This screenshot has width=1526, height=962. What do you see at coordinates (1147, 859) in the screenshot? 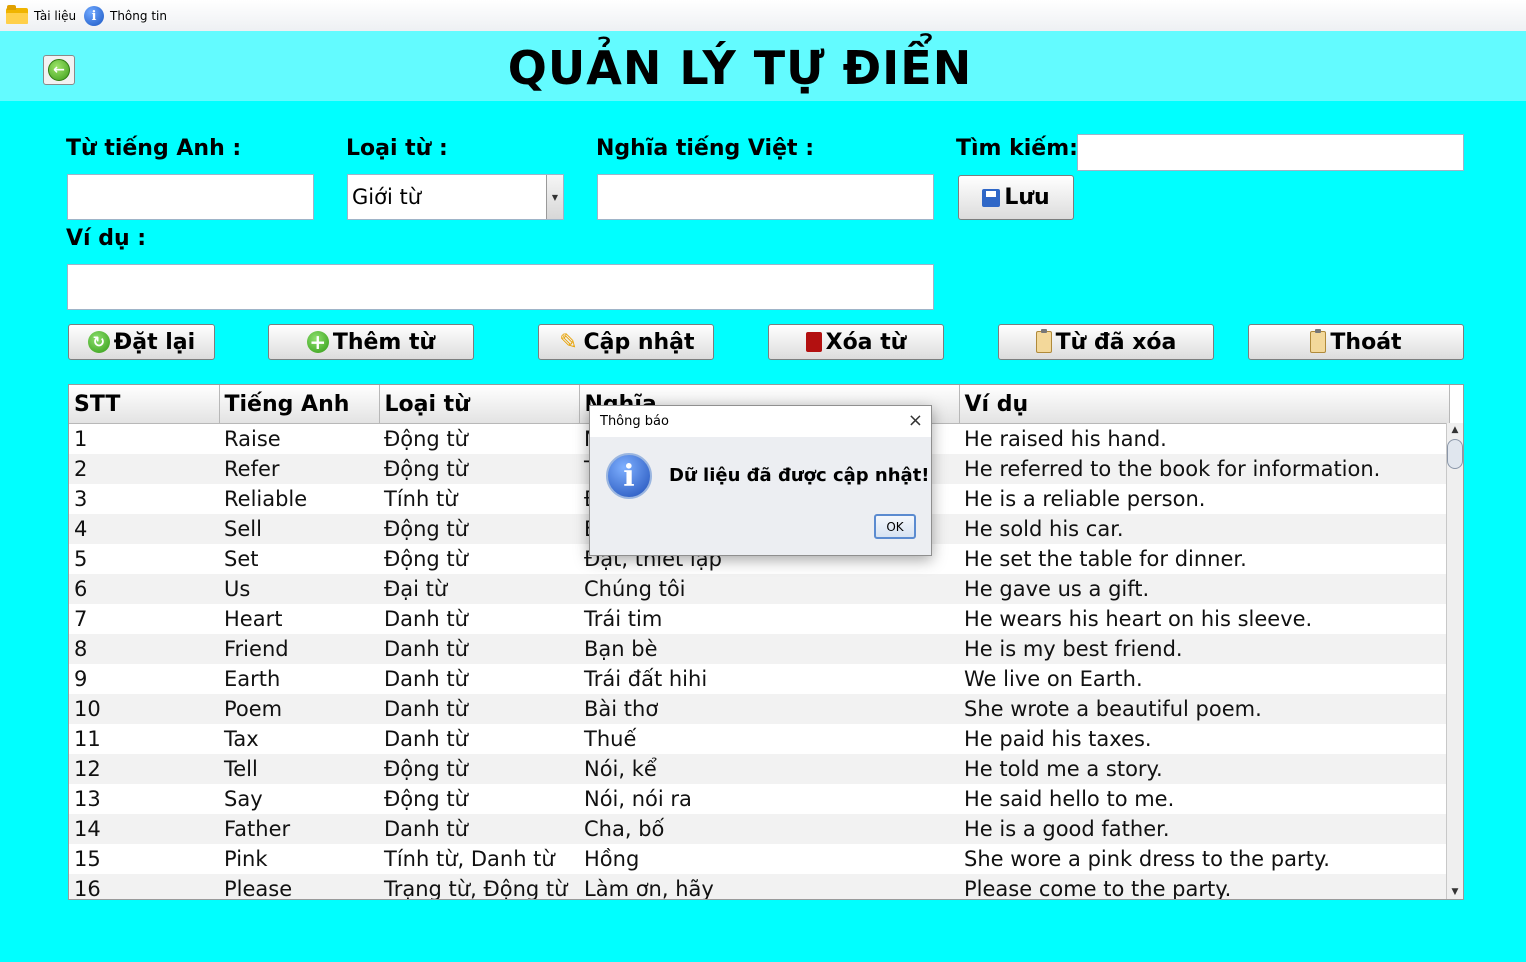
I see `cell-example: She wore a pink dress to the party.` at bounding box center [1147, 859].